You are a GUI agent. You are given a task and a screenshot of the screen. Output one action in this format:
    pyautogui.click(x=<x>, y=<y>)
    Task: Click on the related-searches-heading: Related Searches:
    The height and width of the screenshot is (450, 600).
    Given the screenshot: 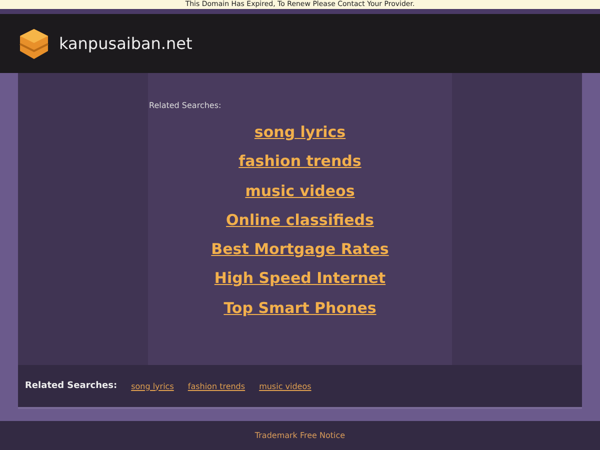 What is the action you would take?
    pyautogui.click(x=185, y=105)
    